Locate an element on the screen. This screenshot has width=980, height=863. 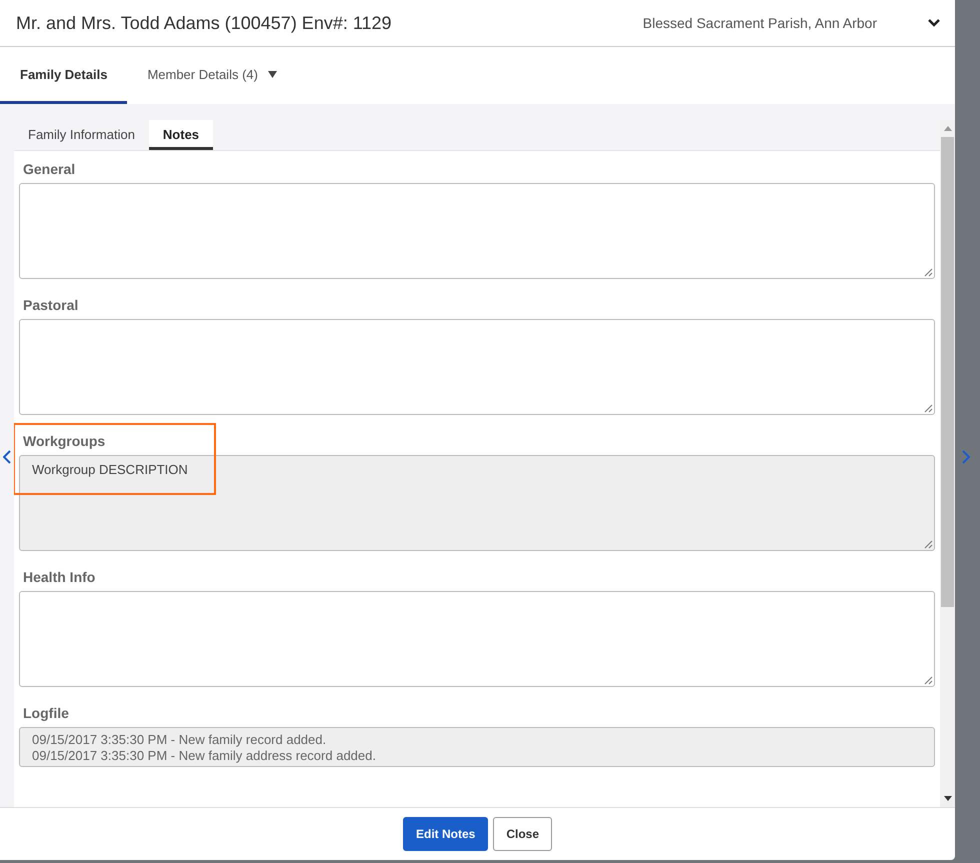
scroll-down-icon is located at coordinates (948, 798).